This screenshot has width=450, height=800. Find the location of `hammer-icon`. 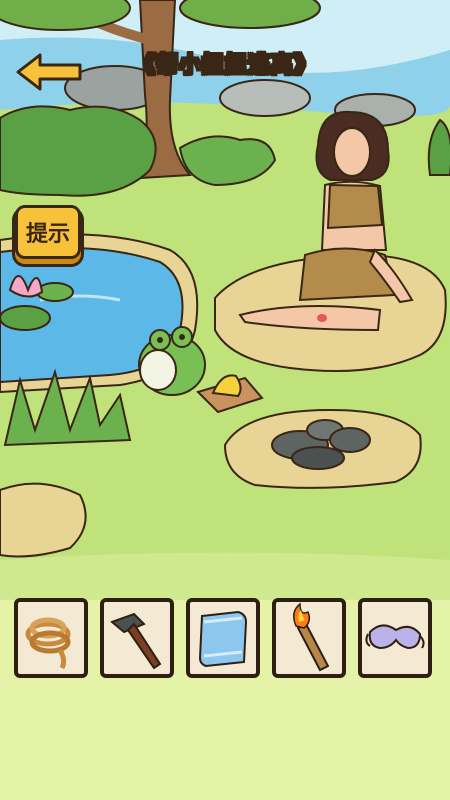

hammer-icon is located at coordinates (136, 641).